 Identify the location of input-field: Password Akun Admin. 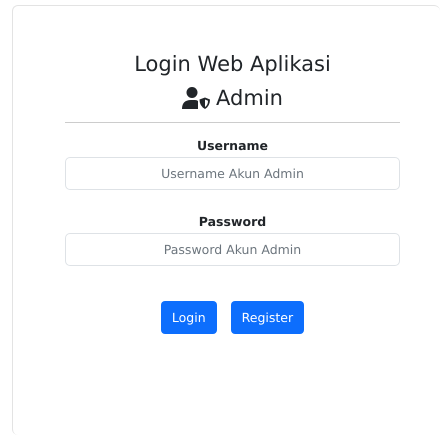
(232, 249).